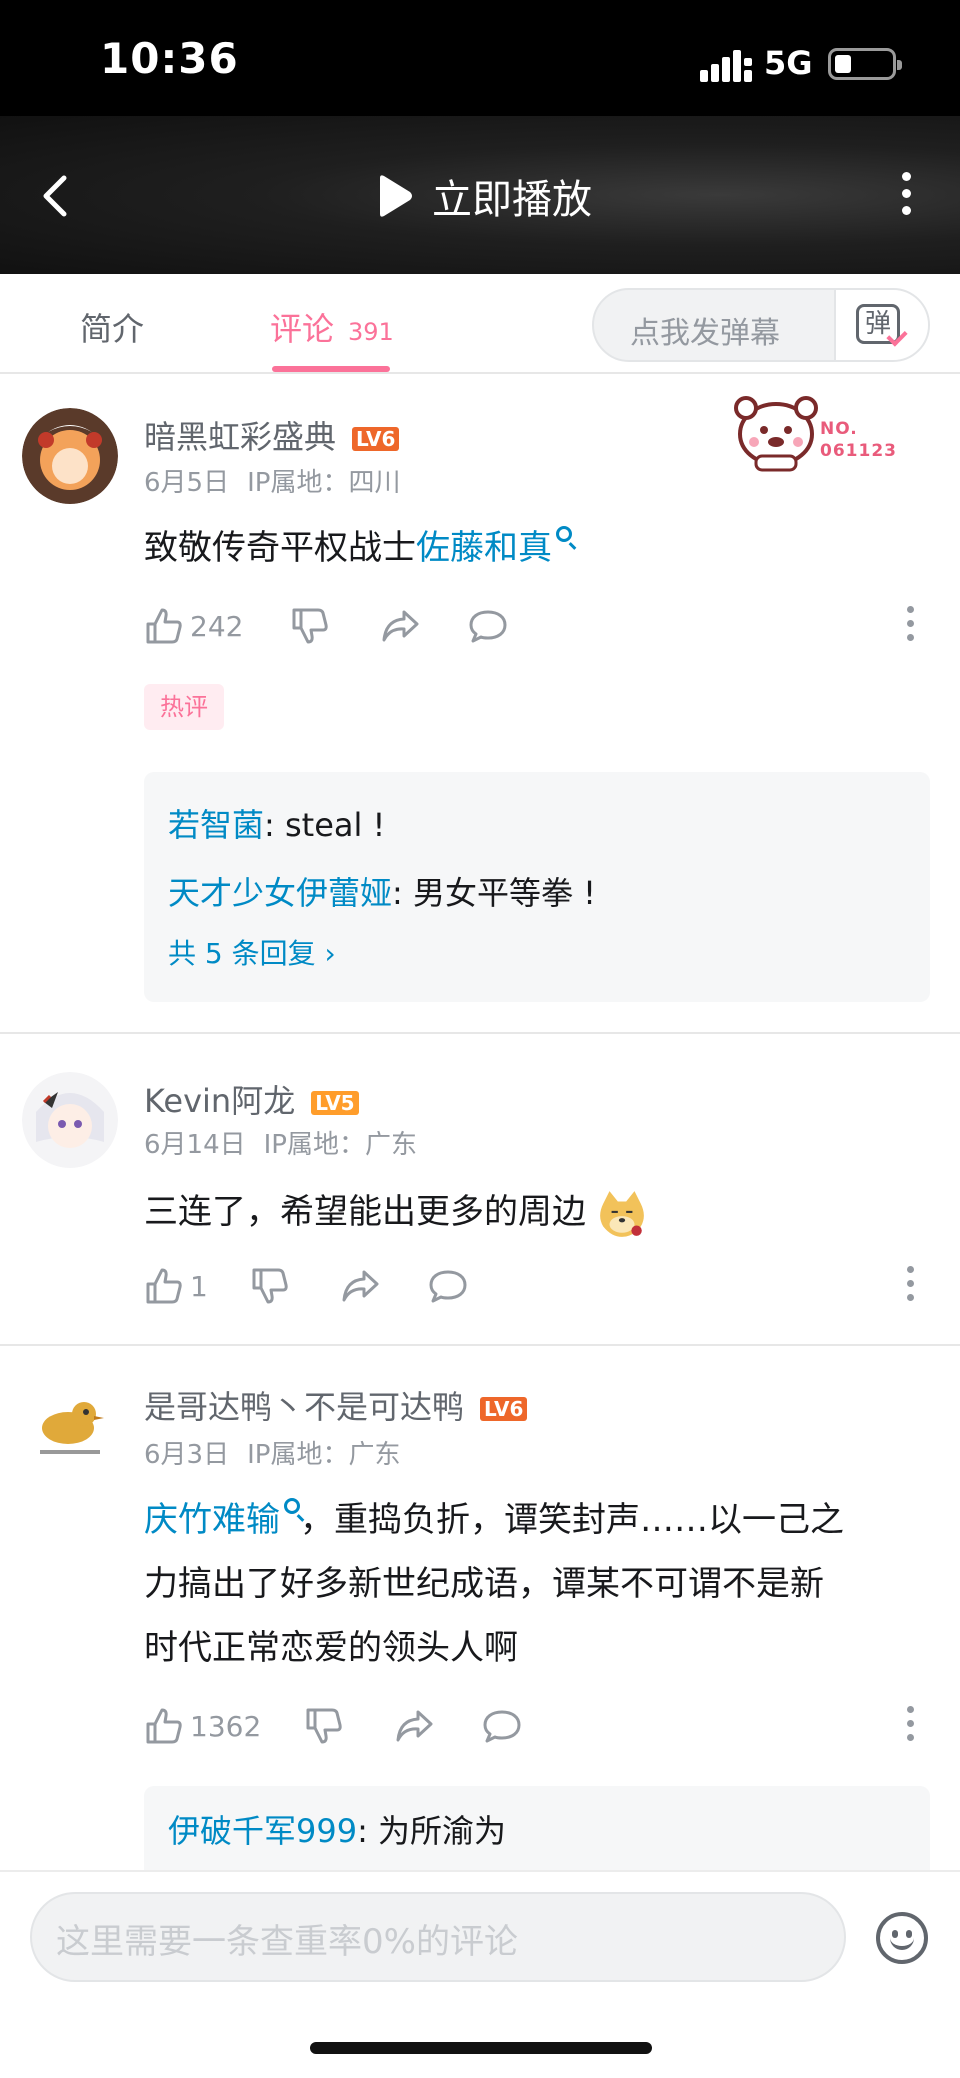 The height and width of the screenshot is (2078, 960). Describe the element at coordinates (776, 434) in the screenshot. I see `fan-badge-bear-icon` at that location.